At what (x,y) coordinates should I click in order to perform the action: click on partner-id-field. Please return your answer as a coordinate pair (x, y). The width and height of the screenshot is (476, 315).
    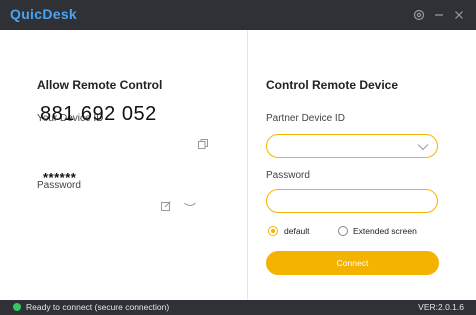
    Looking at the image, I should click on (352, 146).